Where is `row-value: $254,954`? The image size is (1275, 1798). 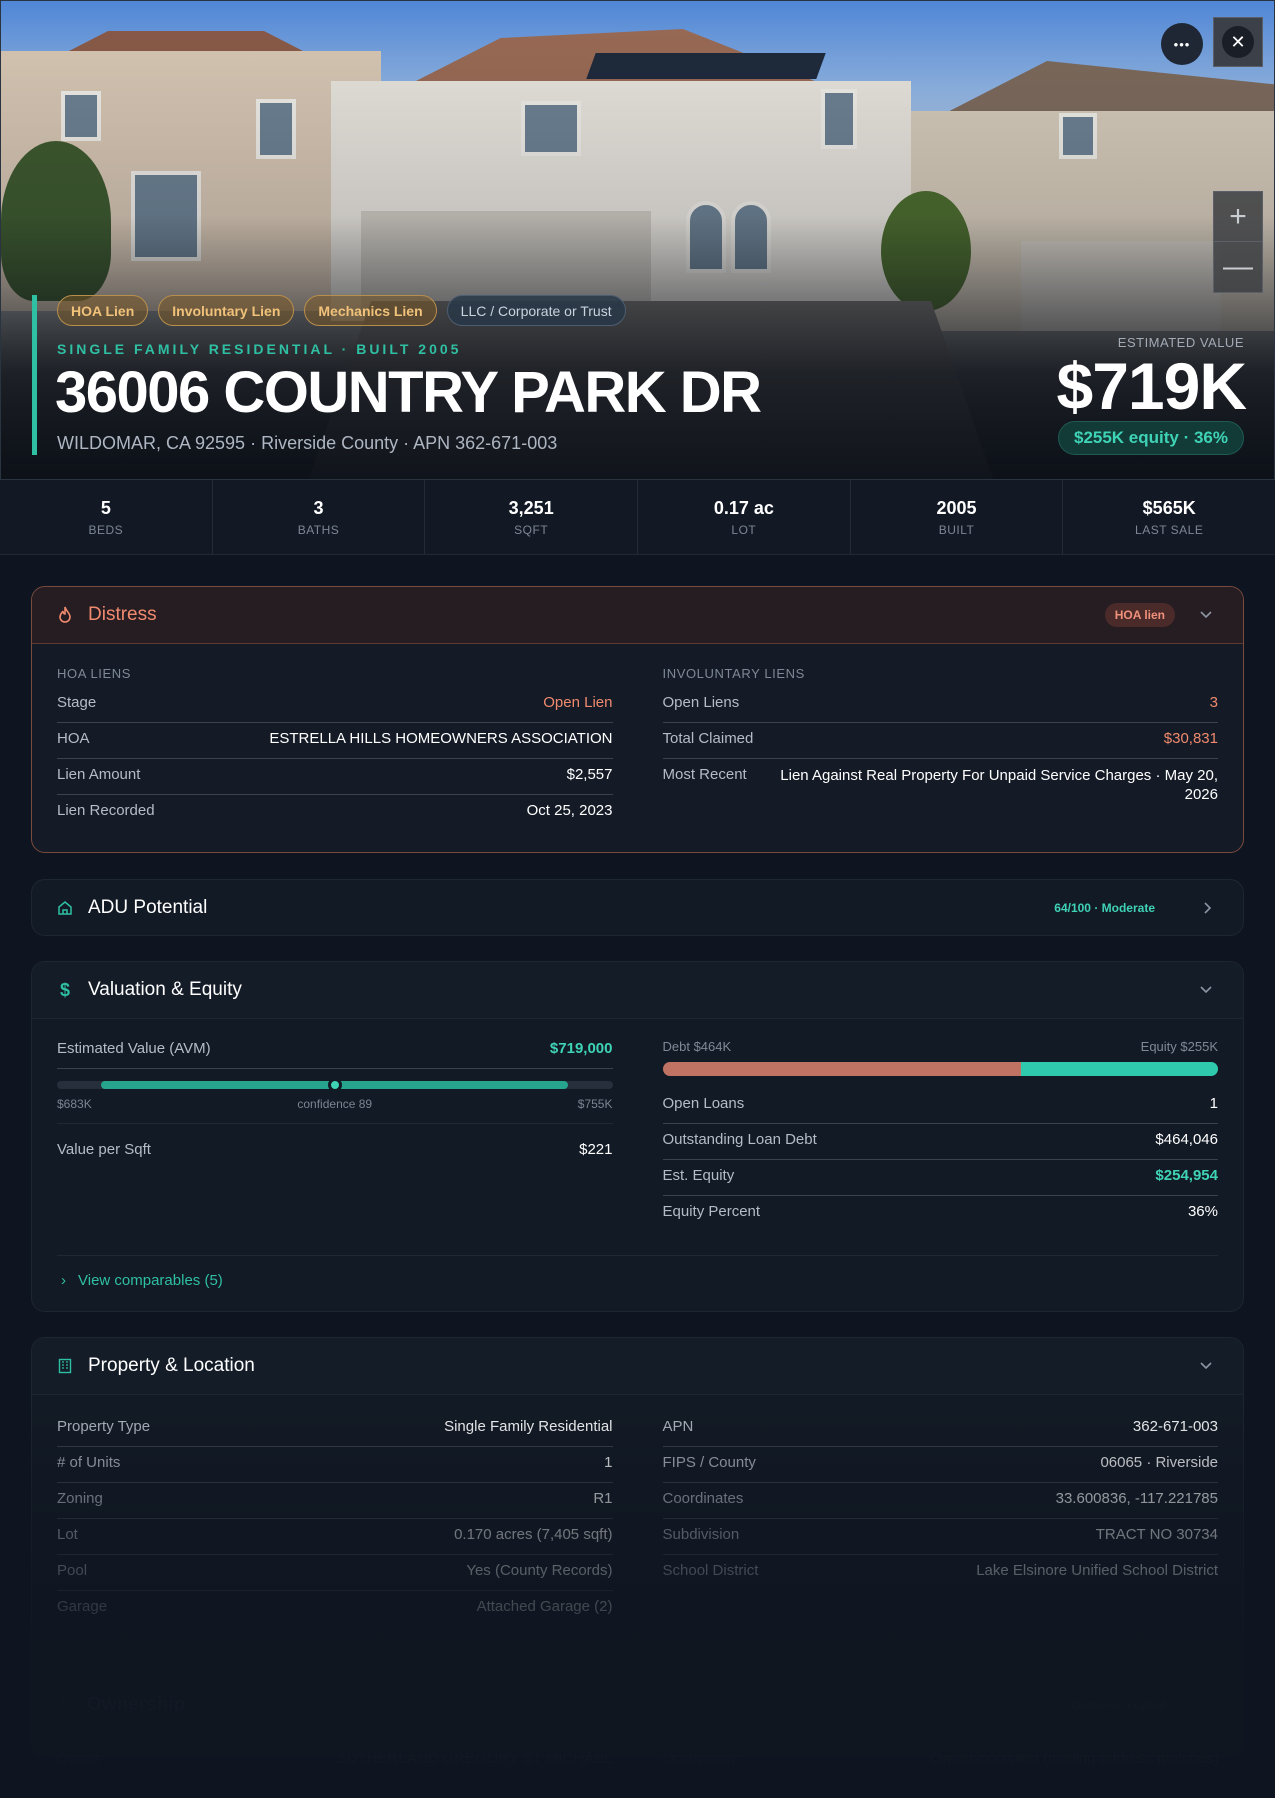 row-value: $254,954 is located at coordinates (1186, 1175).